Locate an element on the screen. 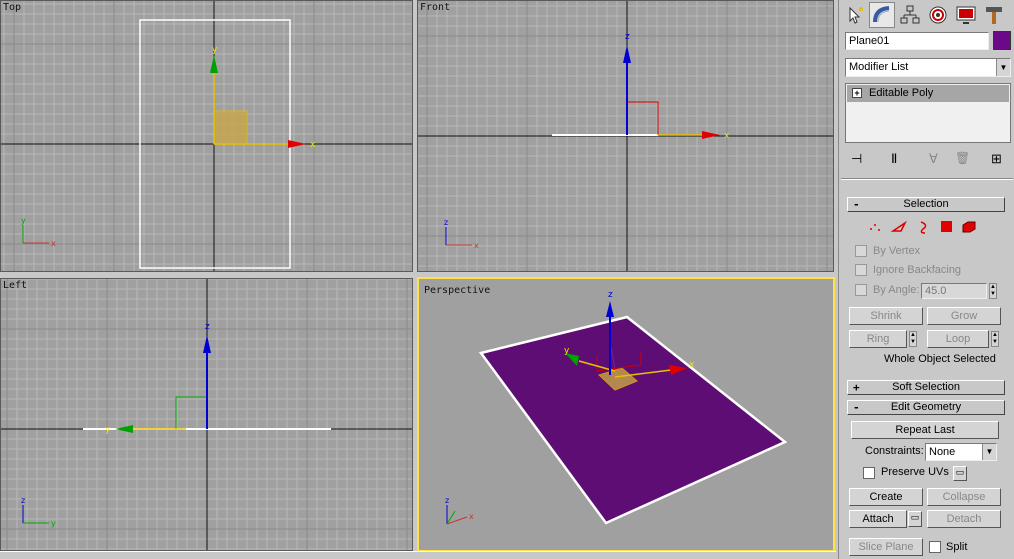 The height and width of the screenshot is (559, 1014). gizmo-plane-handle is located at coordinates (230, 127).